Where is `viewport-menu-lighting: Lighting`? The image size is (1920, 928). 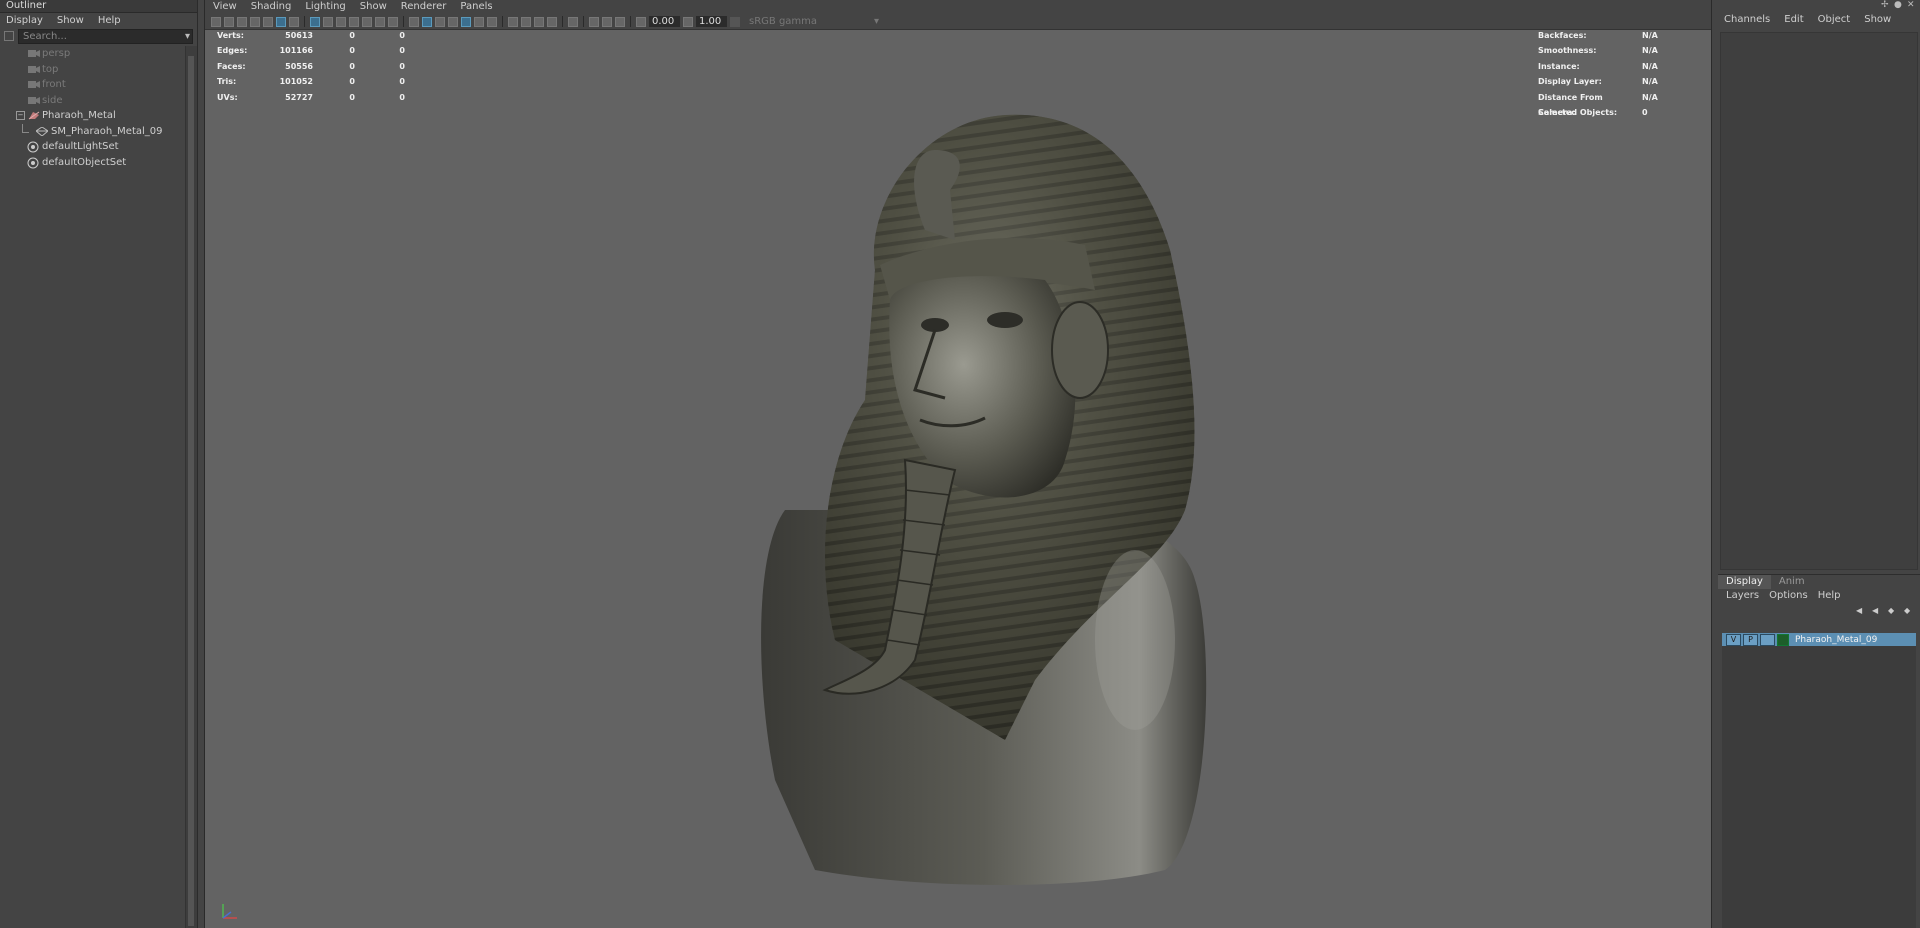
viewport-menu-lighting: Lighting is located at coordinates (325, 7).